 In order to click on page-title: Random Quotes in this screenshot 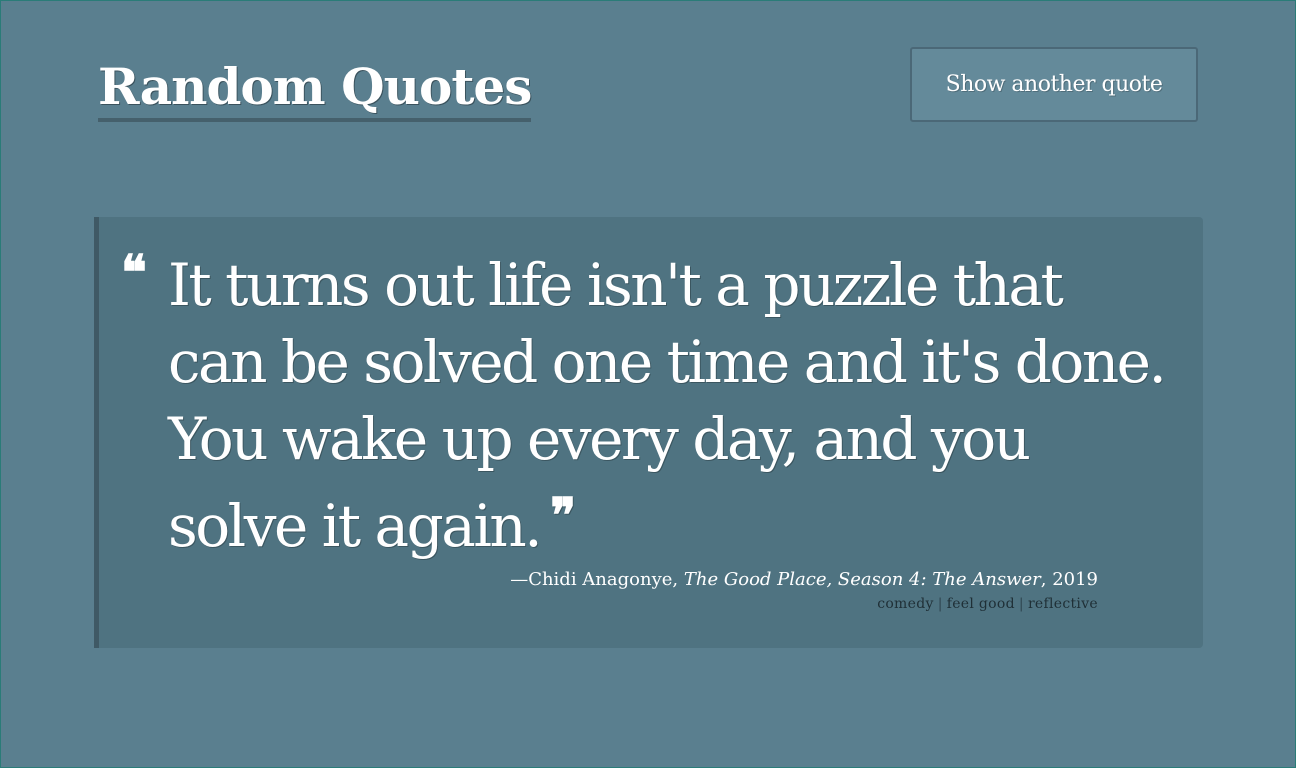, I will do `click(315, 89)`.